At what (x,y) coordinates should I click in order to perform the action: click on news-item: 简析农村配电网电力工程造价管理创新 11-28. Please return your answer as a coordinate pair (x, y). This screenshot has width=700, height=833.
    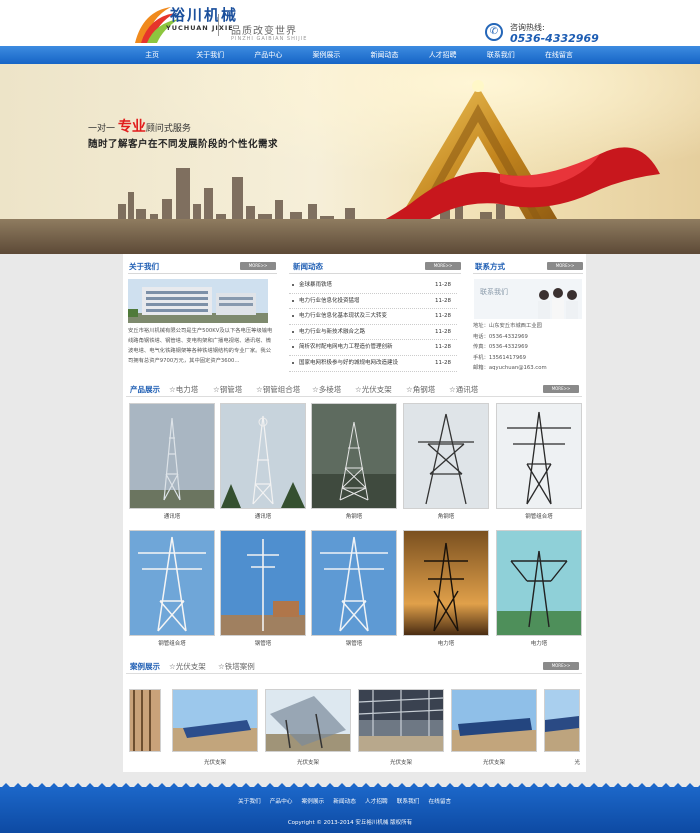
    Looking at the image, I should click on (373, 348).